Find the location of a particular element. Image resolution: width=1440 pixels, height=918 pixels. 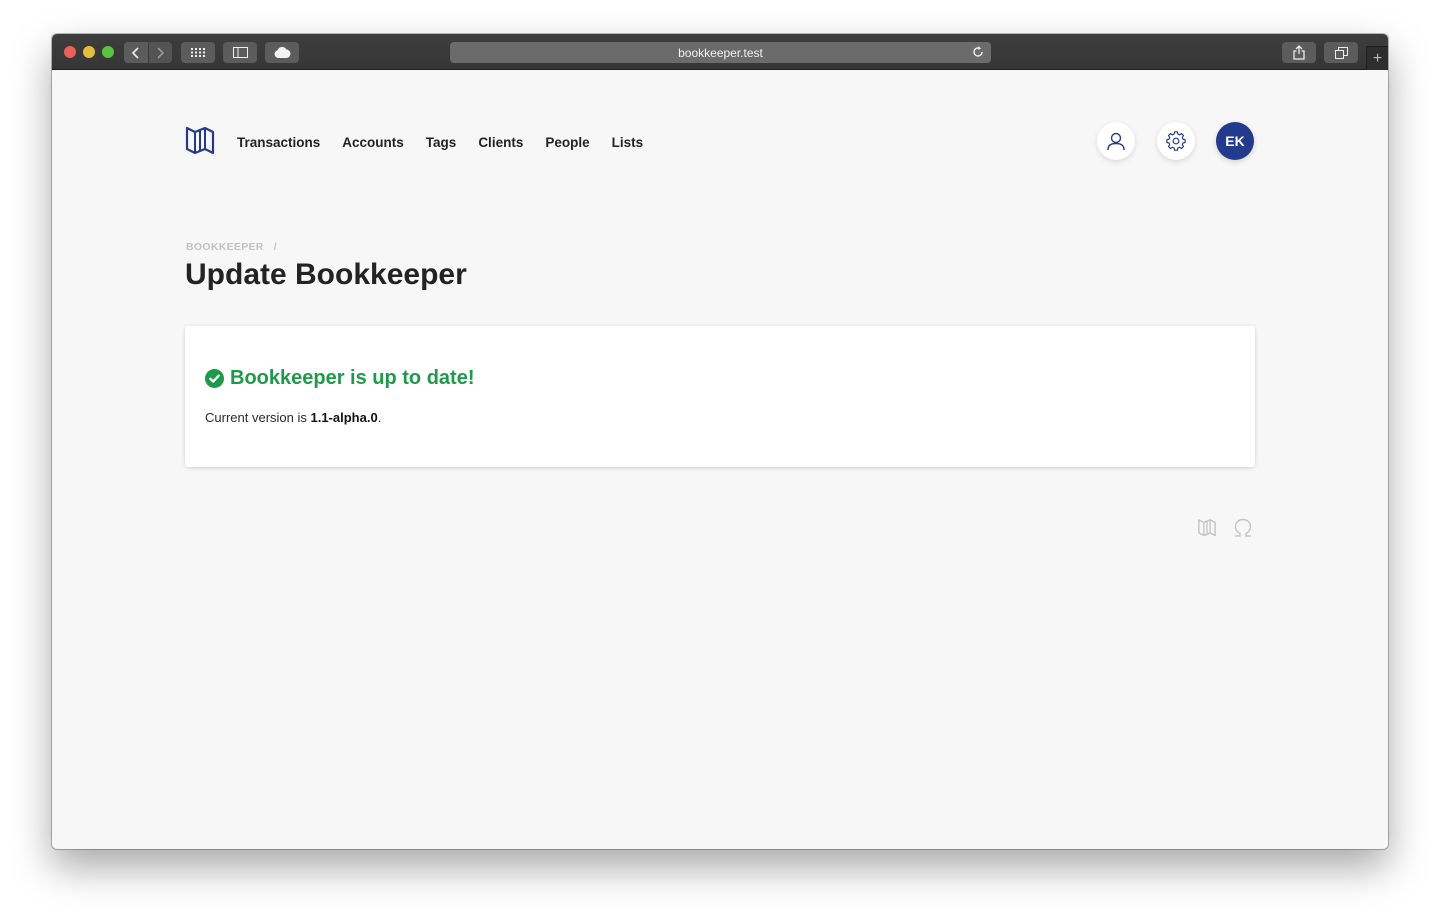

breadcrumb-item-bookkeeper: BOOKKEEPER is located at coordinates (225, 247).